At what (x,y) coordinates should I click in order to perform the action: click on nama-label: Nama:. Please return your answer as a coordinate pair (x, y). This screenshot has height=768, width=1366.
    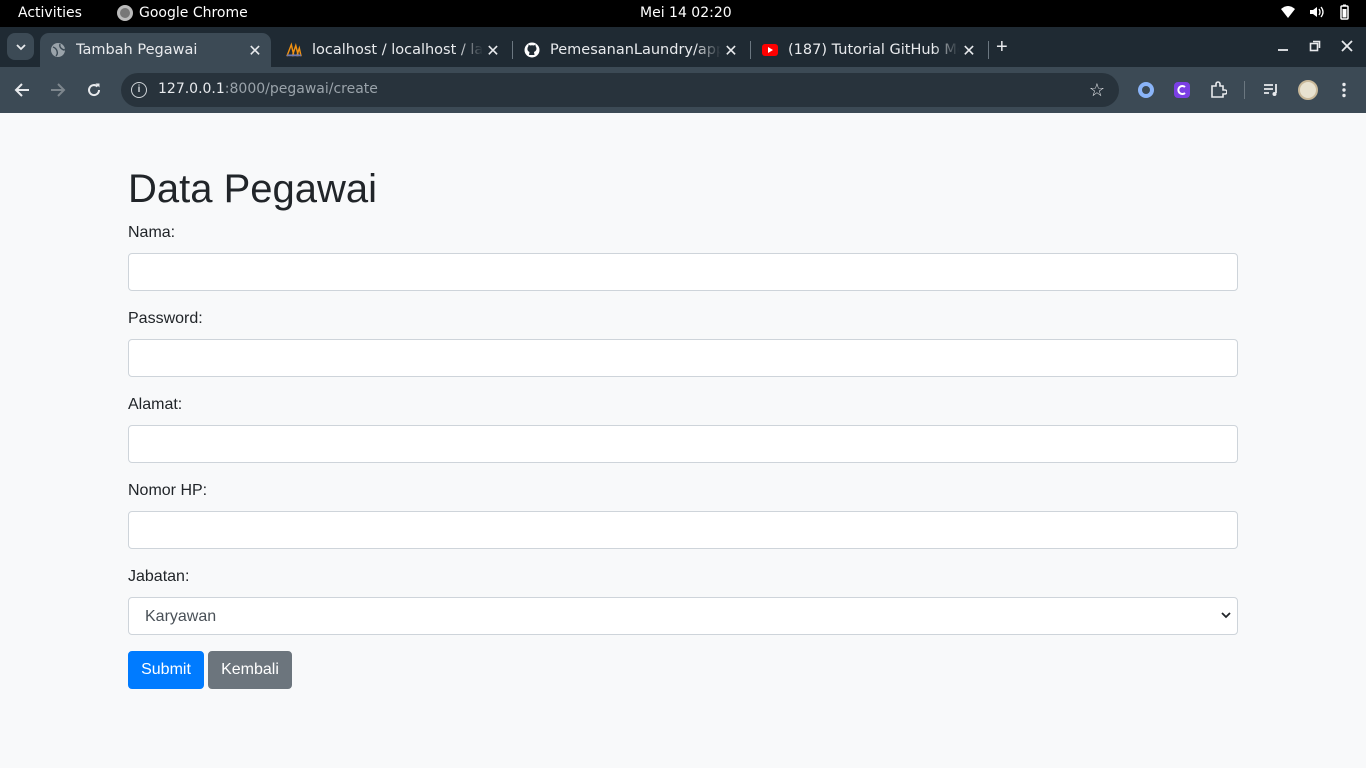
    Looking at the image, I should click on (152, 232).